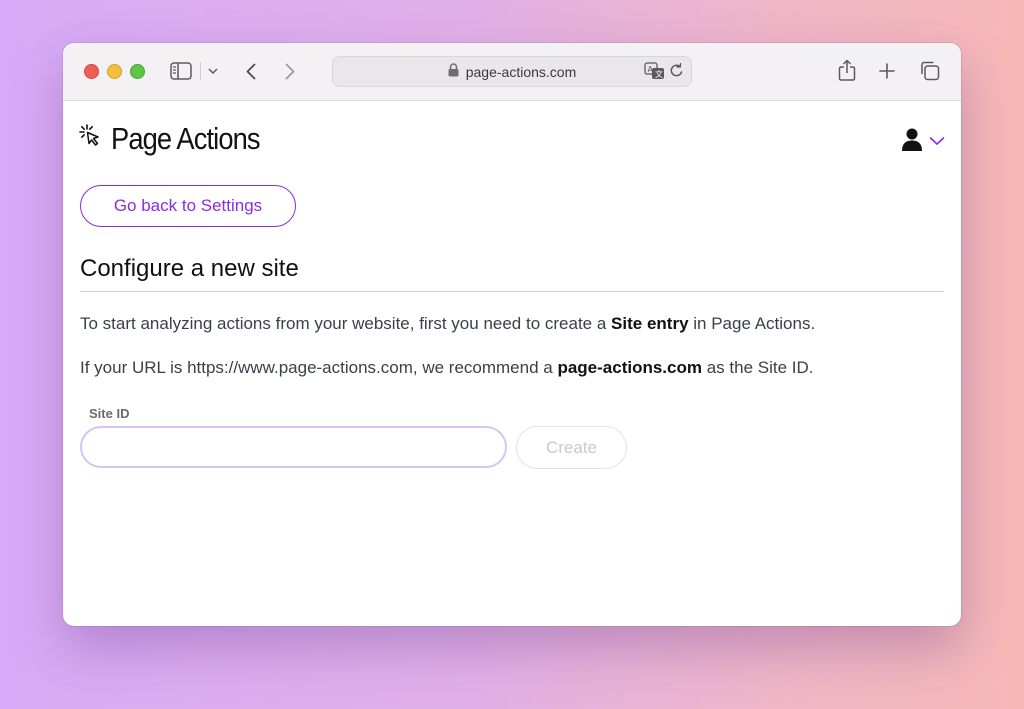  Describe the element at coordinates (181, 71) in the screenshot. I see `sidebar-icon` at that location.